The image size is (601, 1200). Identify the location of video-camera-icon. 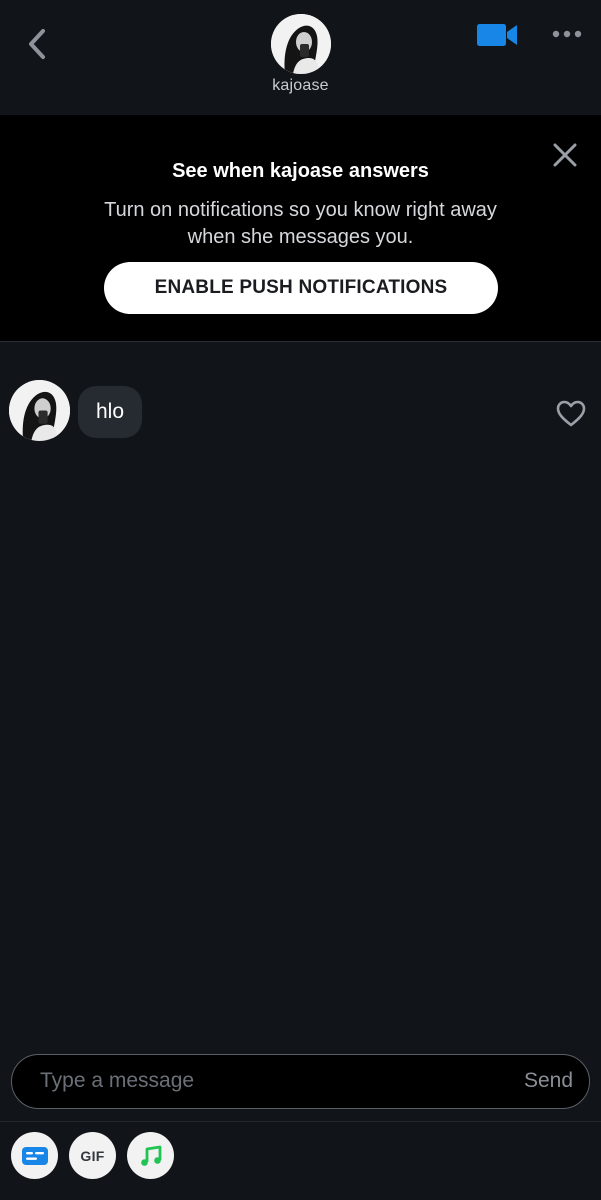
(497, 35).